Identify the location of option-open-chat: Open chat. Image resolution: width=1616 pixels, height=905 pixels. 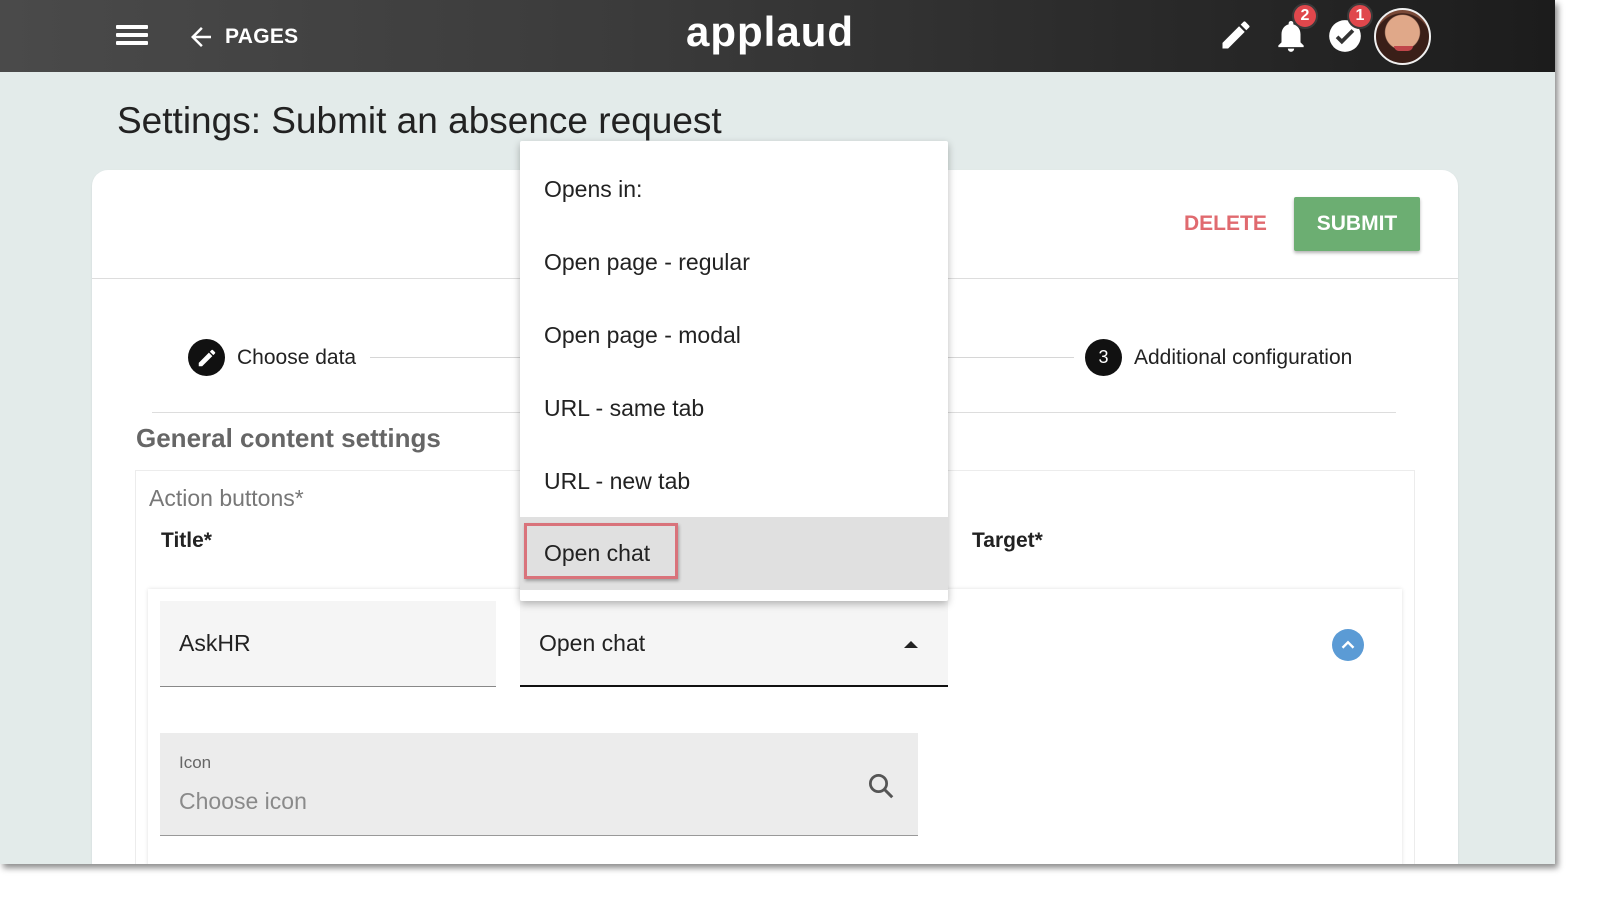
(734, 553).